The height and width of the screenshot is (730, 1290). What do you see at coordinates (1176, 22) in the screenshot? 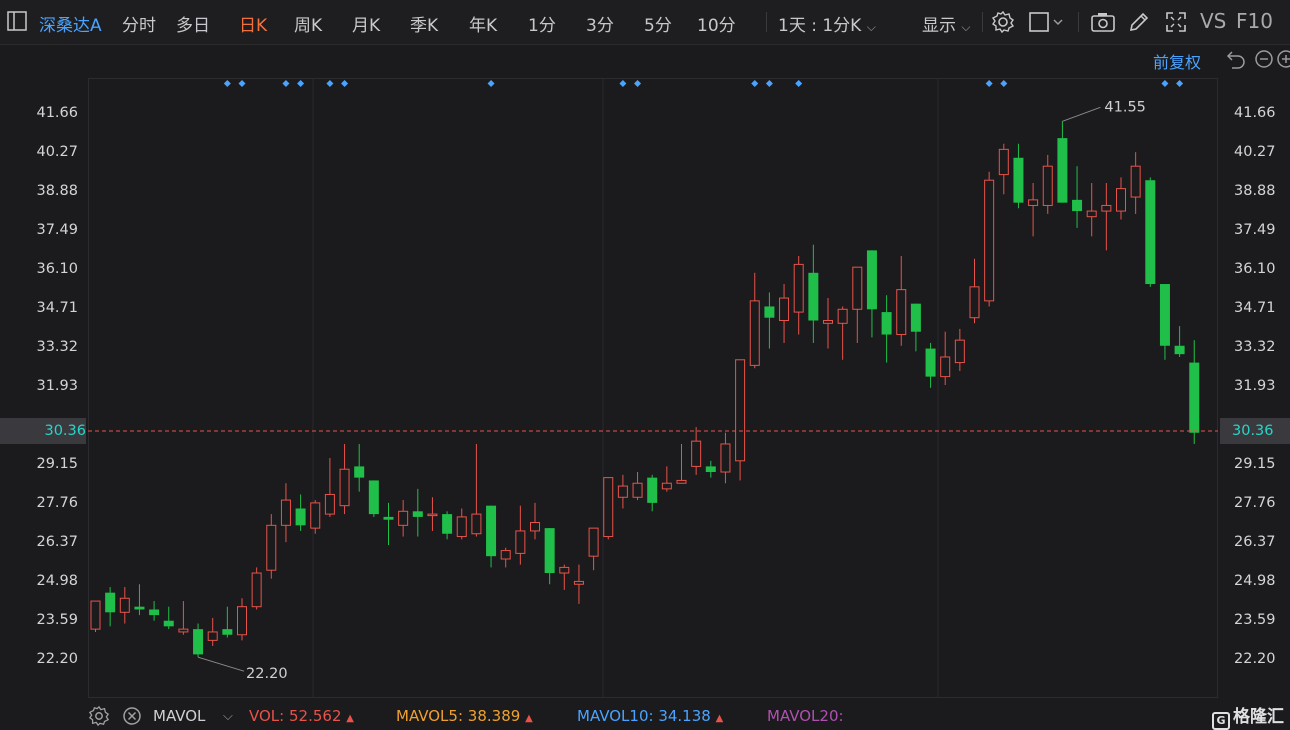
I see `fullscreen-icon` at bounding box center [1176, 22].